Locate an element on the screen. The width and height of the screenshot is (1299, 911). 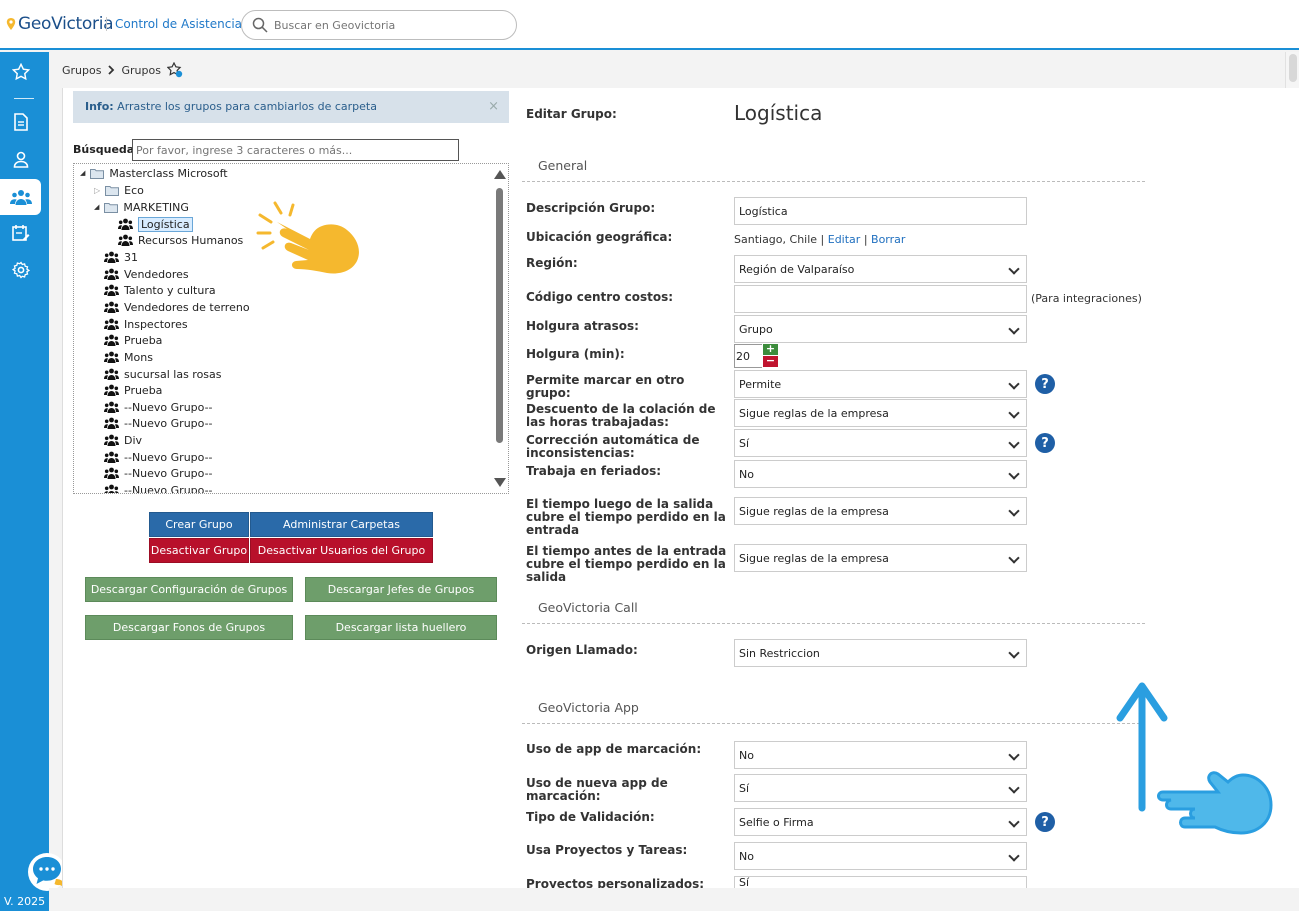
top-bar: GeoVictoria Control de Asistencia is located at coordinates (649, 25).